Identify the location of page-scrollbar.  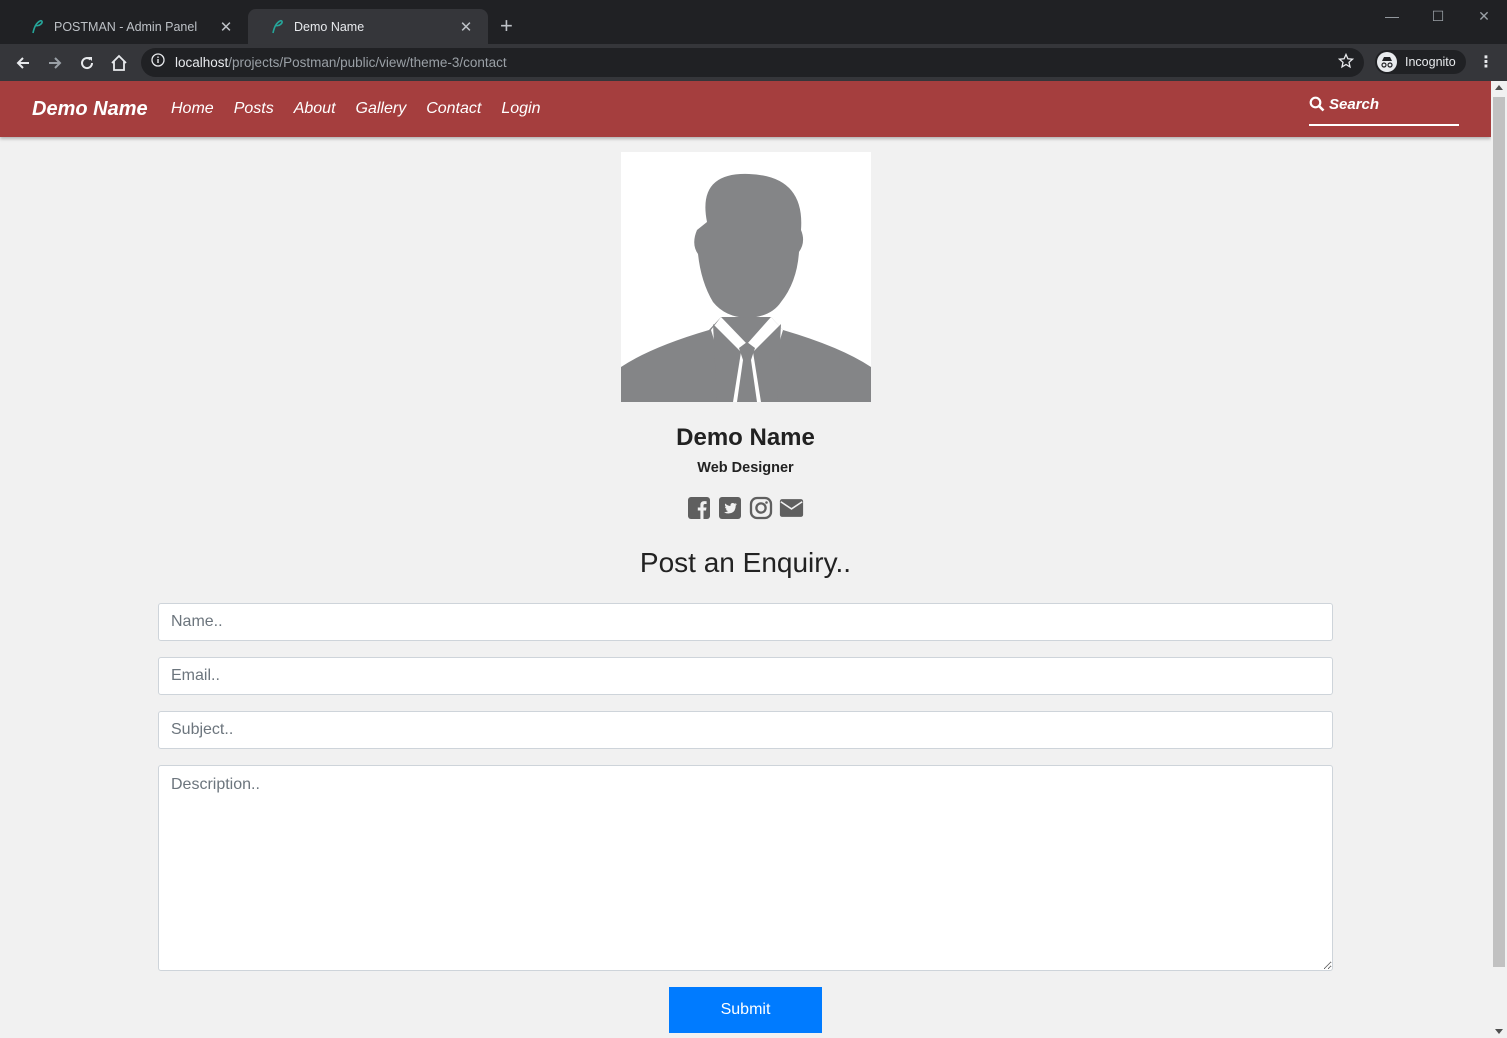
(1499, 559).